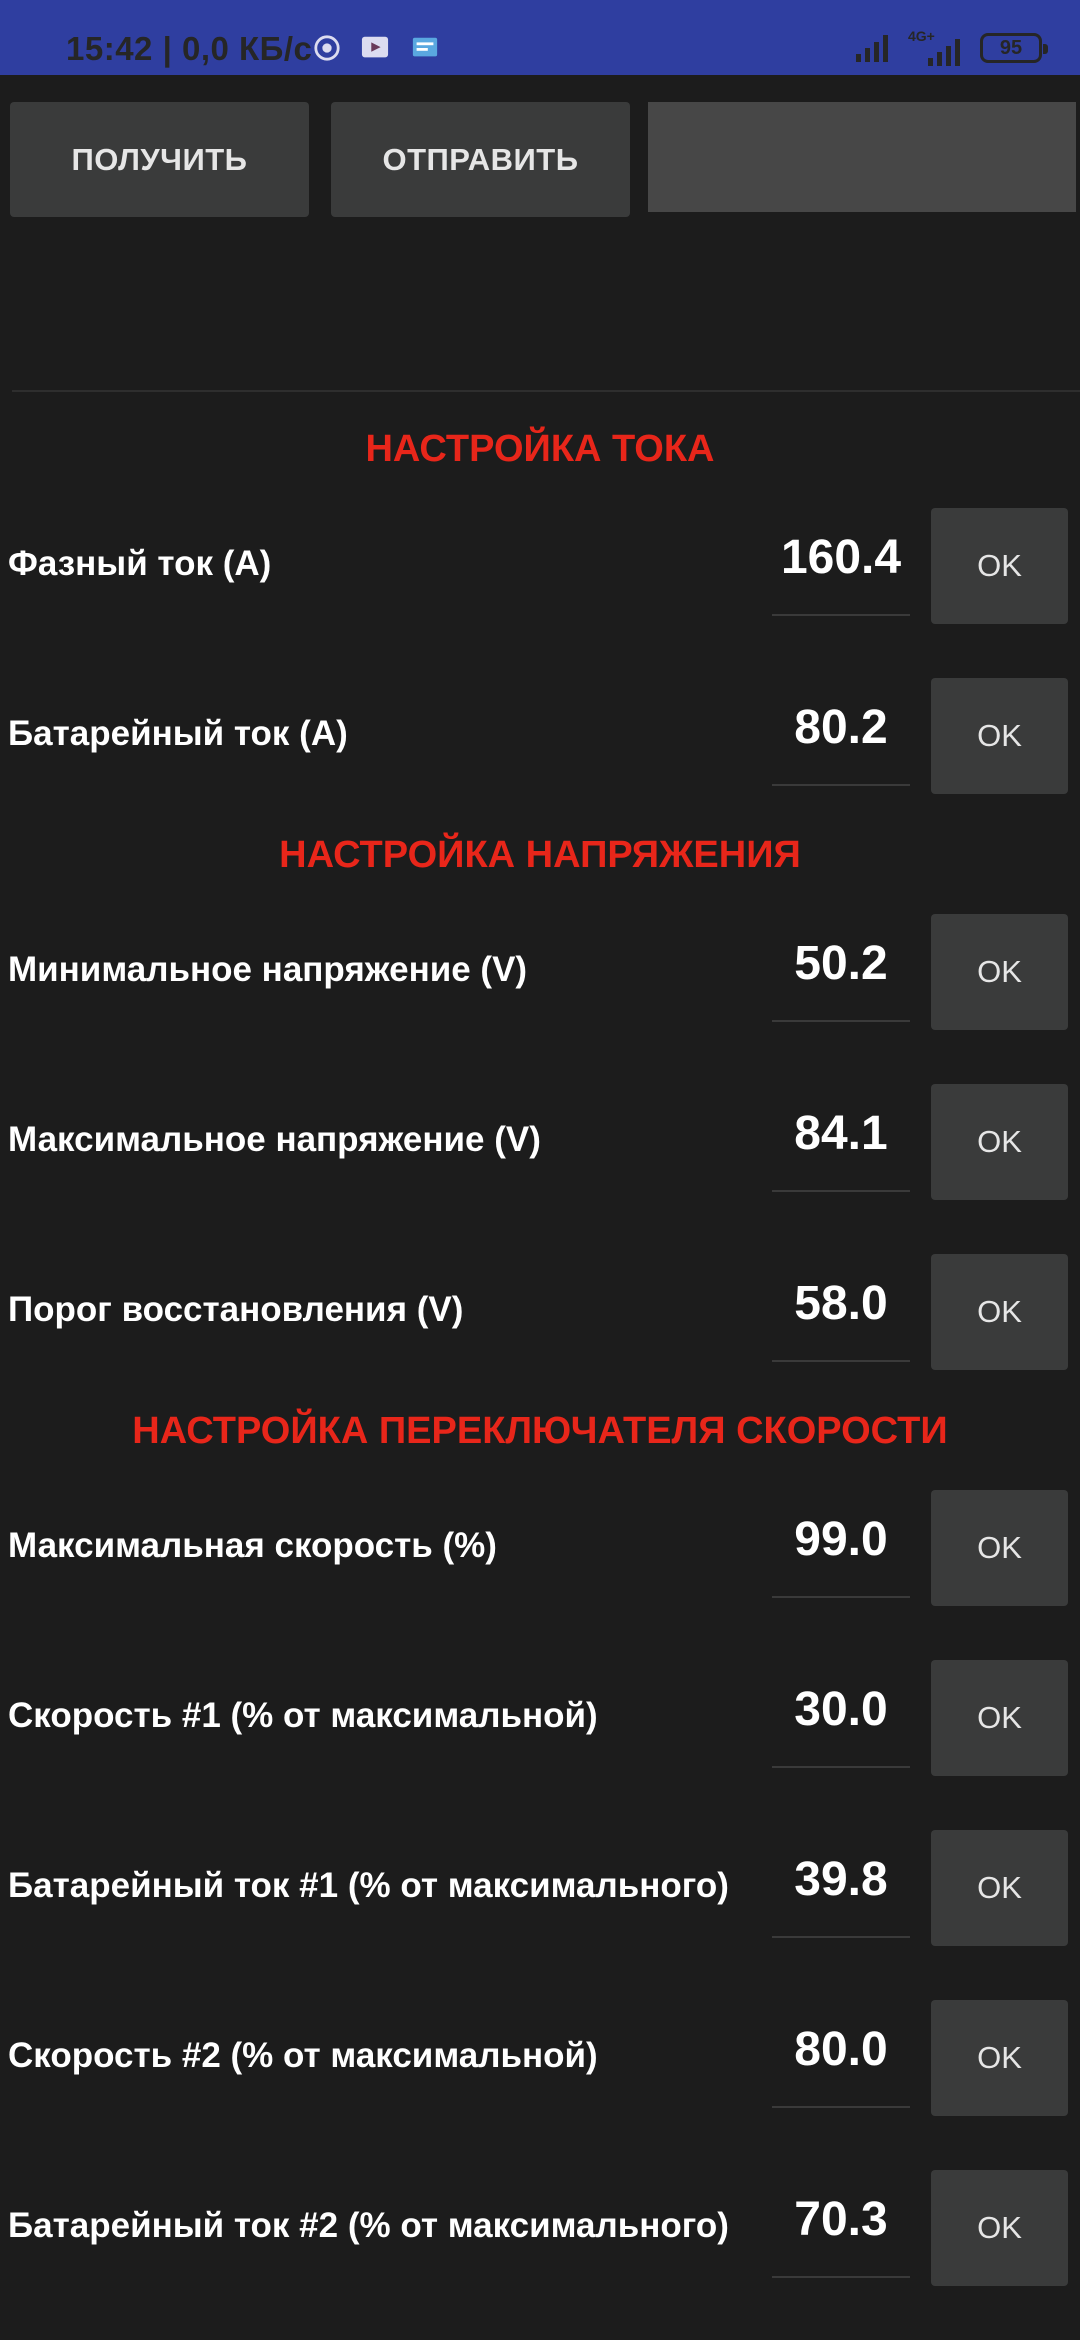  Describe the element at coordinates (546, 391) in the screenshot. I see `divider` at that location.